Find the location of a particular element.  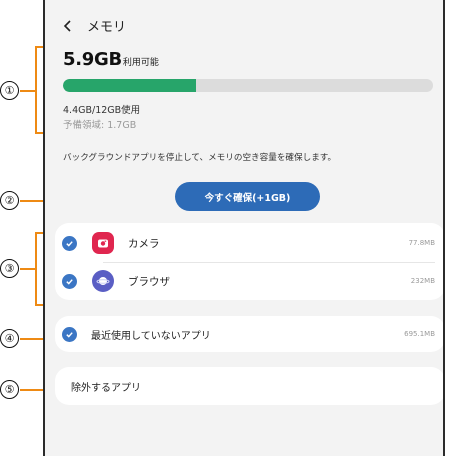

checkbox-browser is located at coordinates (69, 281).